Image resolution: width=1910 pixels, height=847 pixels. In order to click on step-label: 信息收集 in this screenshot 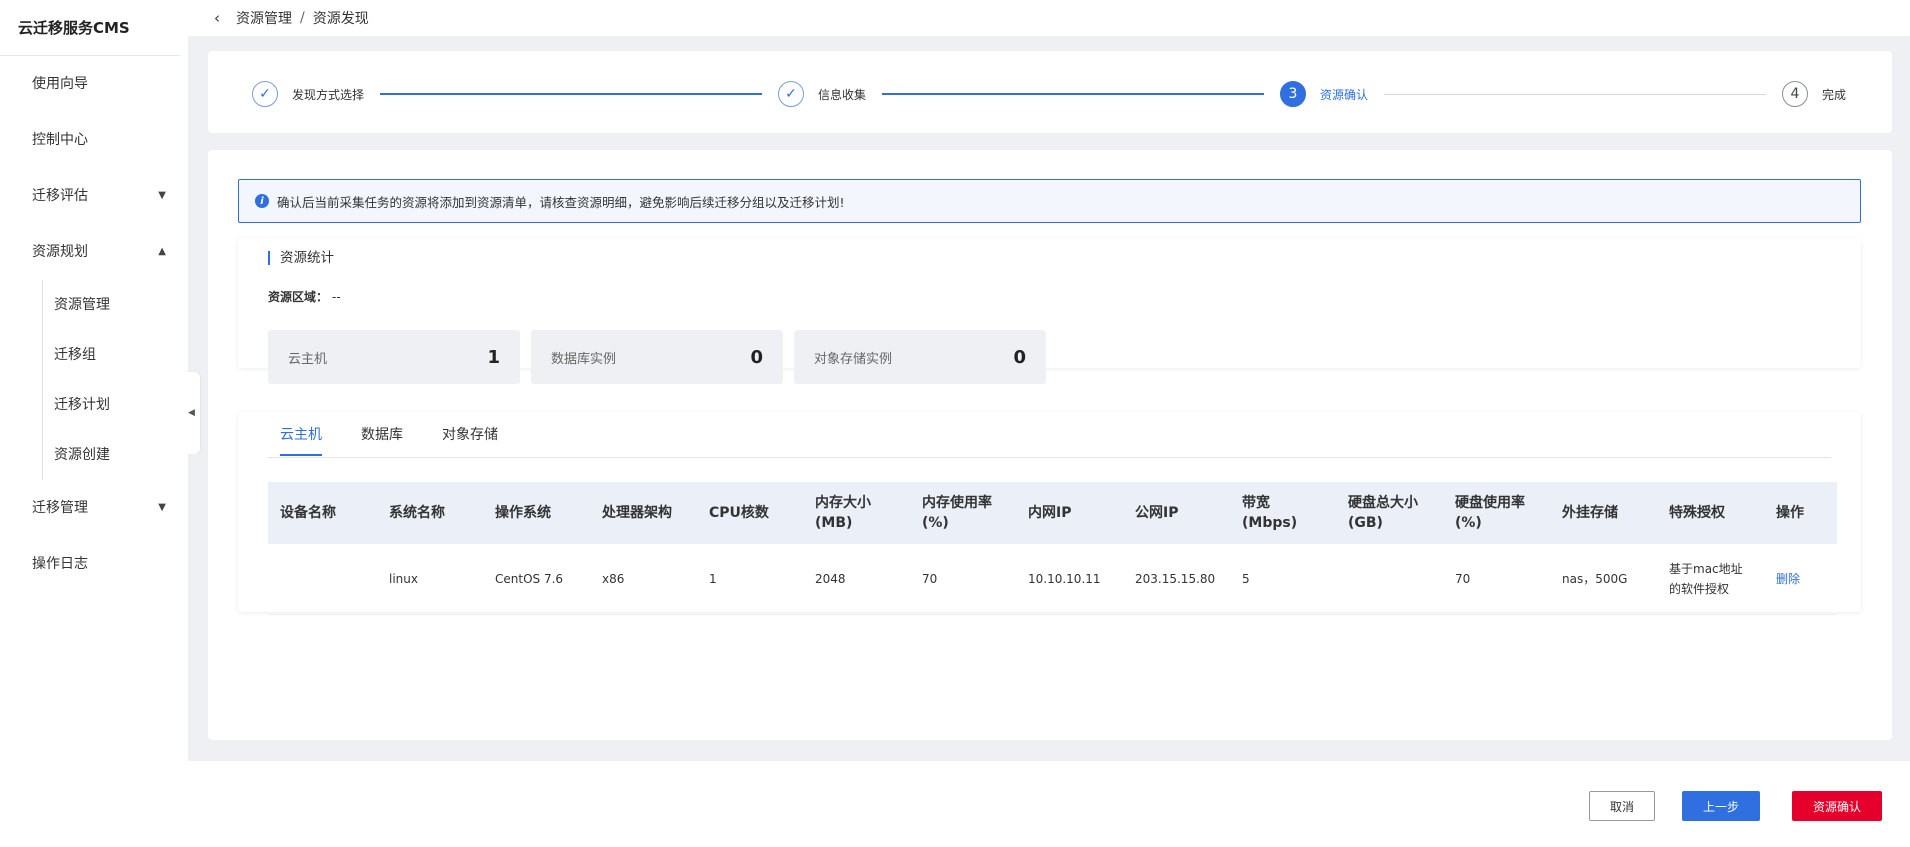, I will do `click(842, 94)`.